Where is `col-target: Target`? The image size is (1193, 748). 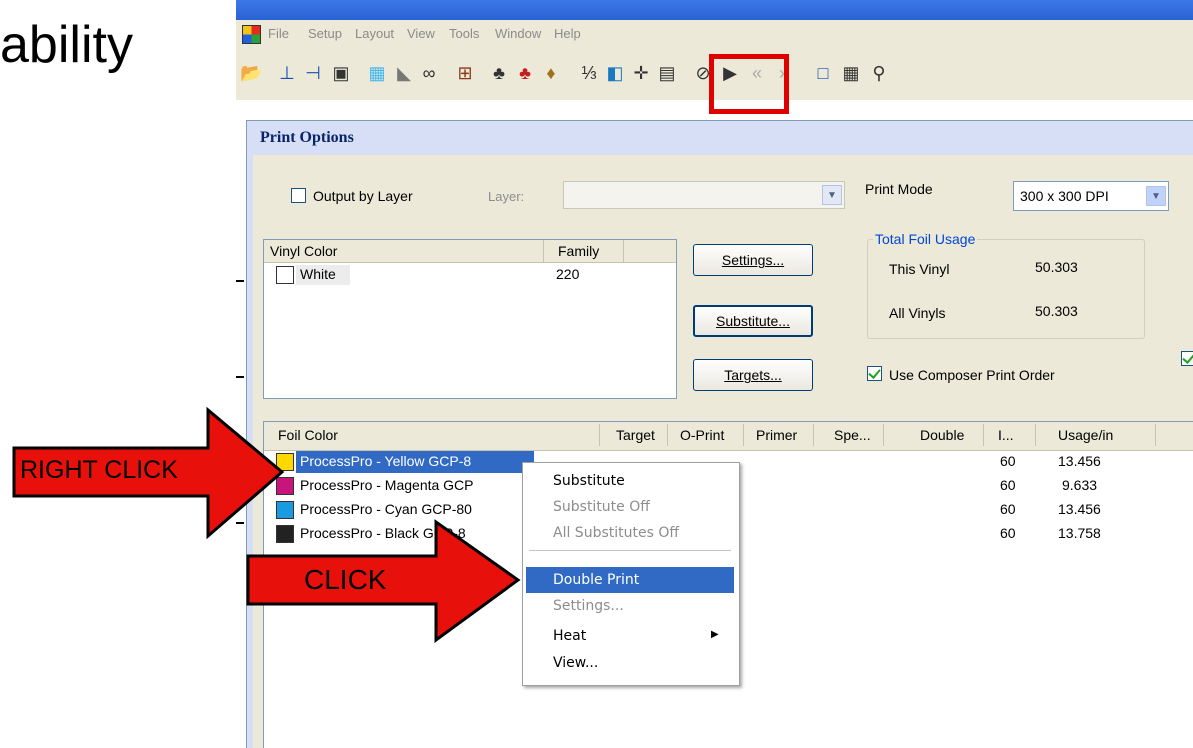
col-target: Target is located at coordinates (634, 435).